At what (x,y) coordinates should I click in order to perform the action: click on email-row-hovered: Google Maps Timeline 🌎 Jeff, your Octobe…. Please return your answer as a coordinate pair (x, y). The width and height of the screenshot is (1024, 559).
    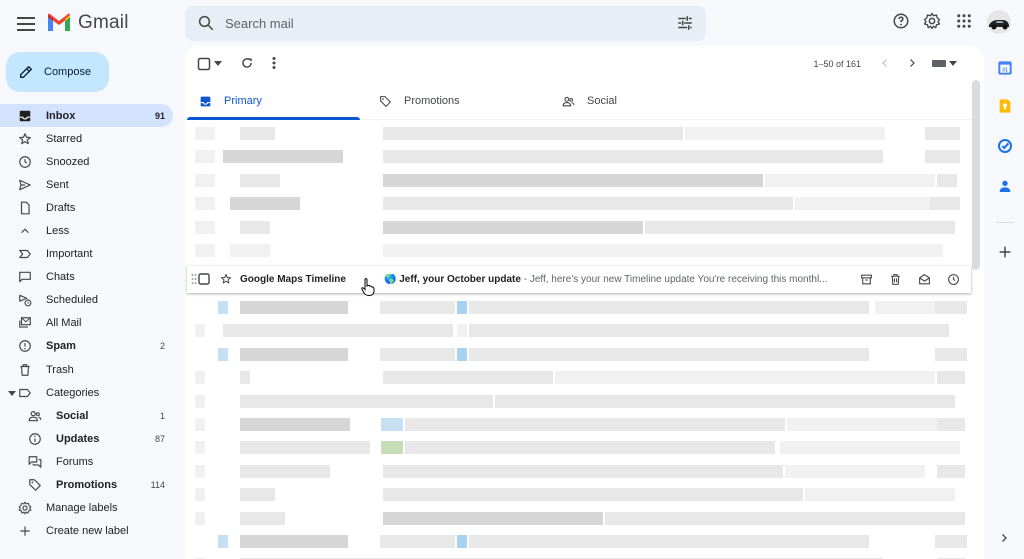
    Looking at the image, I should click on (579, 279).